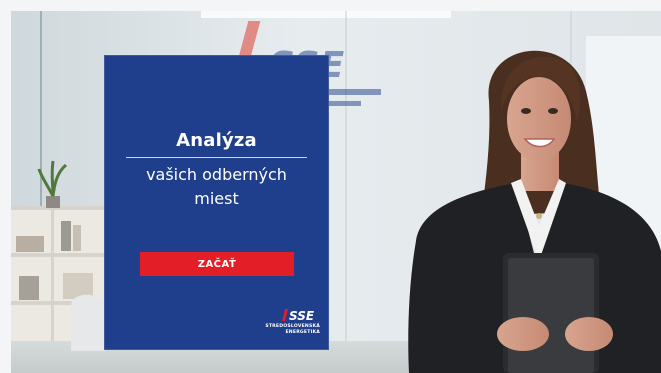 Image resolution: width=661 pixels, height=373 pixels. Describe the element at coordinates (88, 322) in the screenshot. I see `chair` at that location.